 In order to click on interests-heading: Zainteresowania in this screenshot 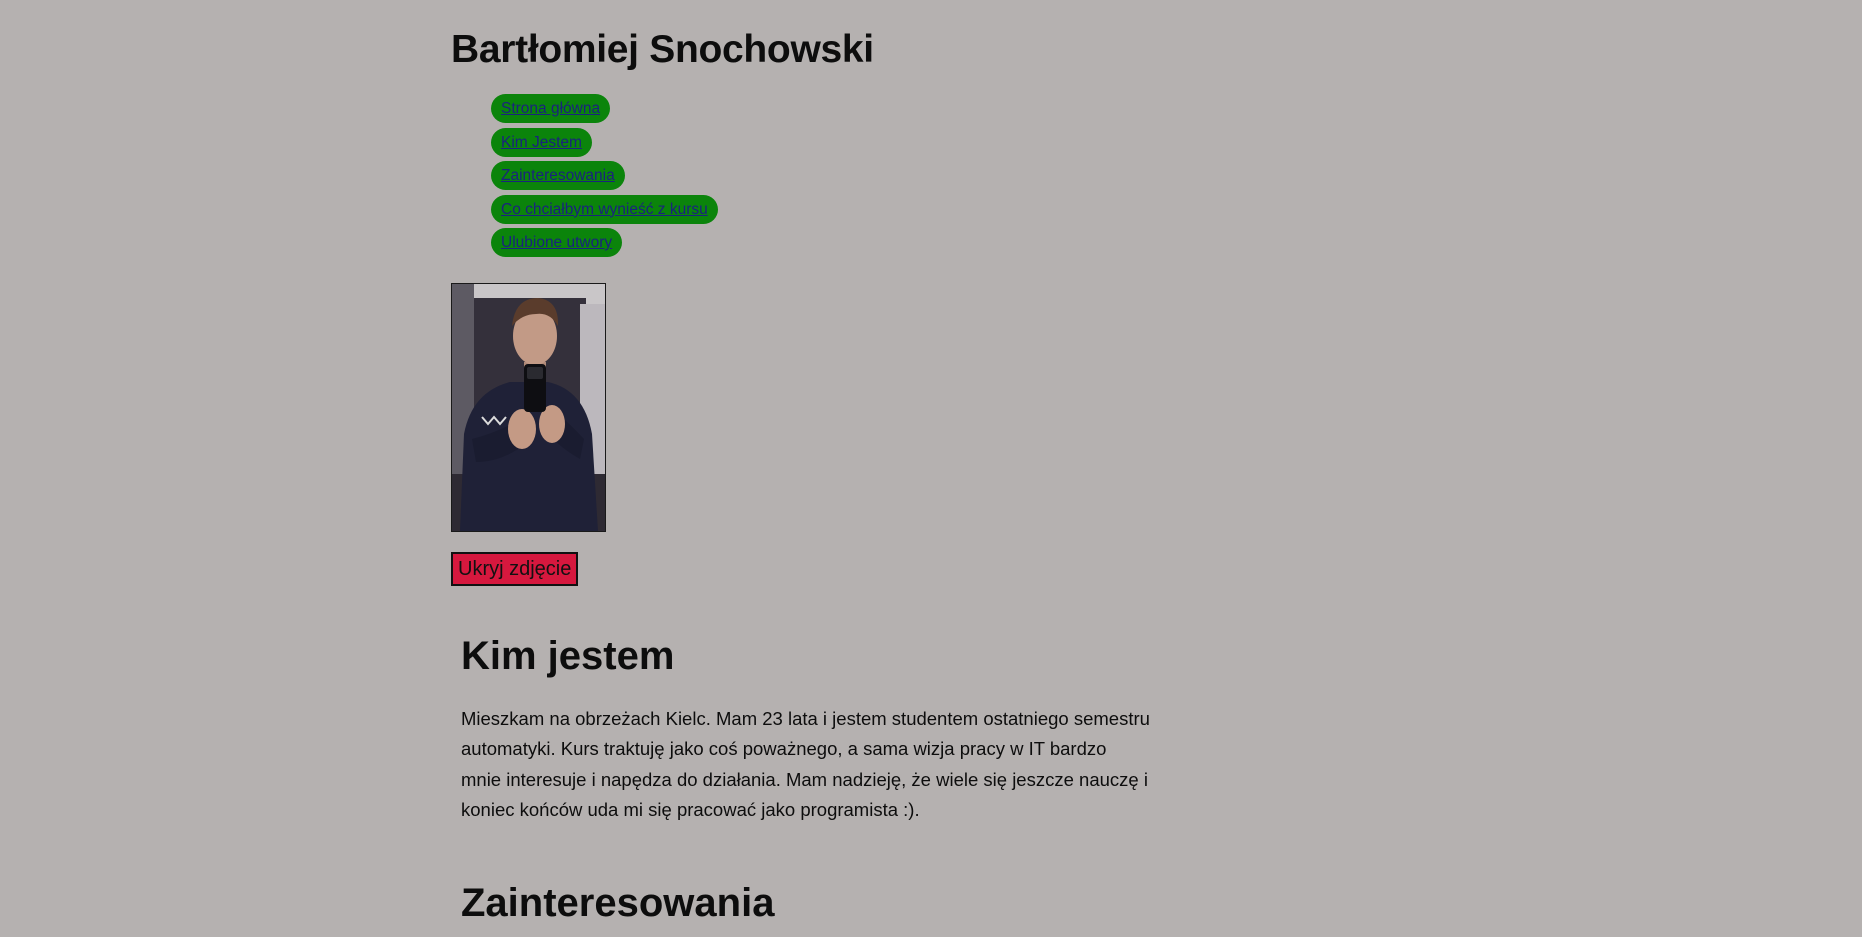, I will do `click(618, 903)`.